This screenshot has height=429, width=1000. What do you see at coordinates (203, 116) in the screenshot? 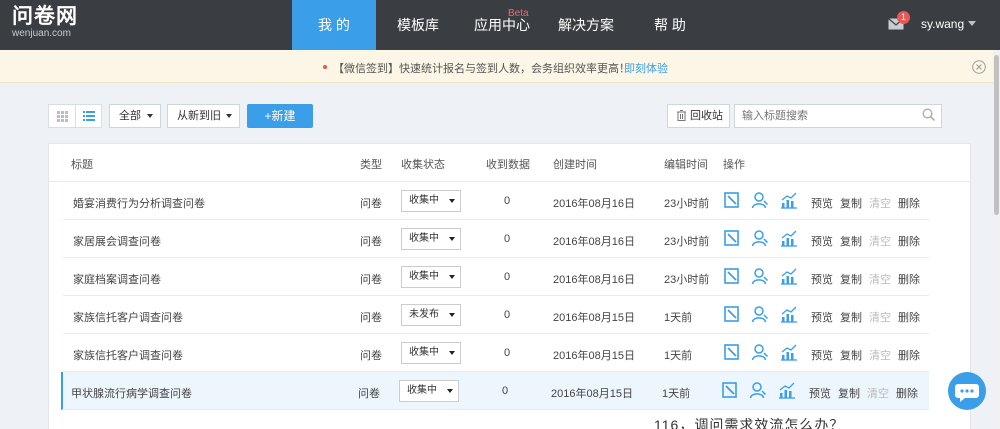
I see `sort-select: 从新到旧` at bounding box center [203, 116].